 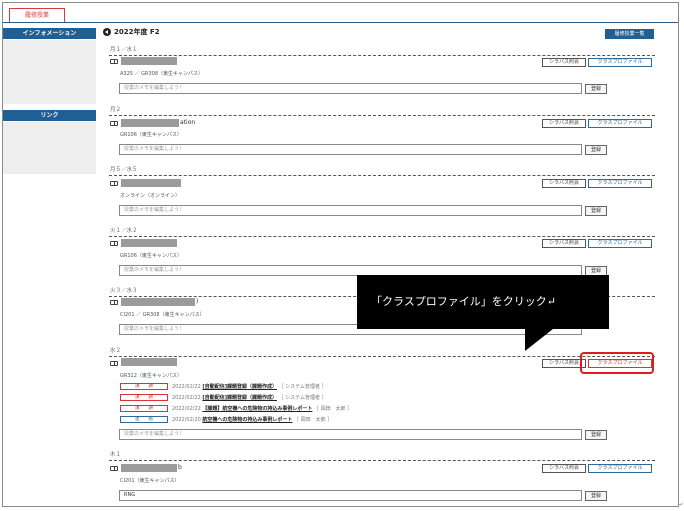 I want to click on page-title: 2022年度 F2, so click(x=131, y=32).